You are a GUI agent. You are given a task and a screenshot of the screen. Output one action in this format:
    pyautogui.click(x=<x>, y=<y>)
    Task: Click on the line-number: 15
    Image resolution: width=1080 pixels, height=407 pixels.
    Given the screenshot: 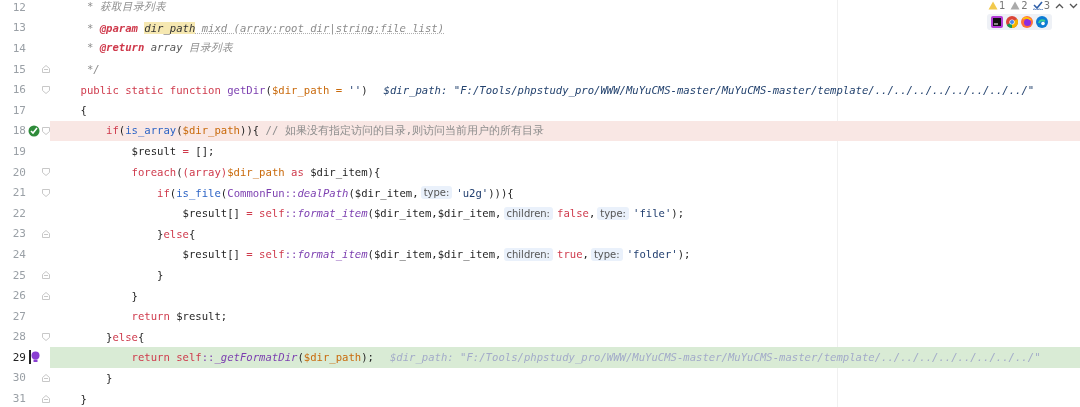 What is the action you would take?
    pyautogui.click(x=18, y=69)
    